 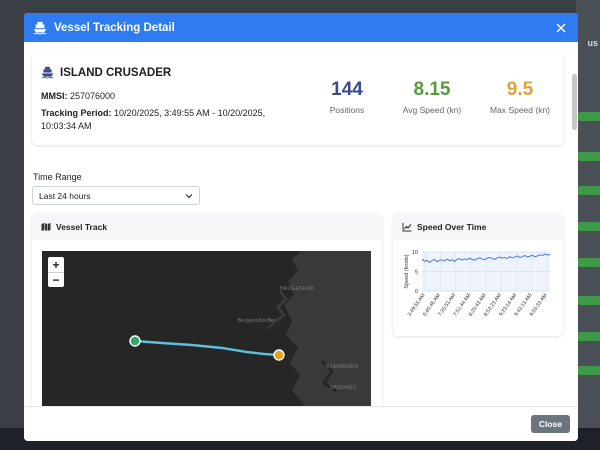 I want to click on modal-header: Vessel Tracking Detail, so click(x=301, y=27).